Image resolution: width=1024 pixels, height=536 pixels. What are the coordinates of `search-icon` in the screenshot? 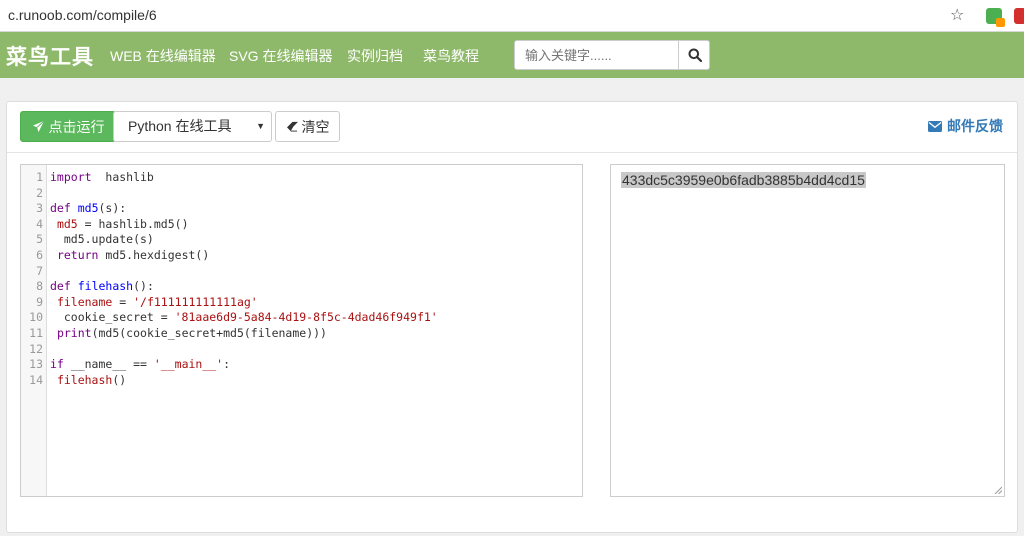 It's located at (695, 55).